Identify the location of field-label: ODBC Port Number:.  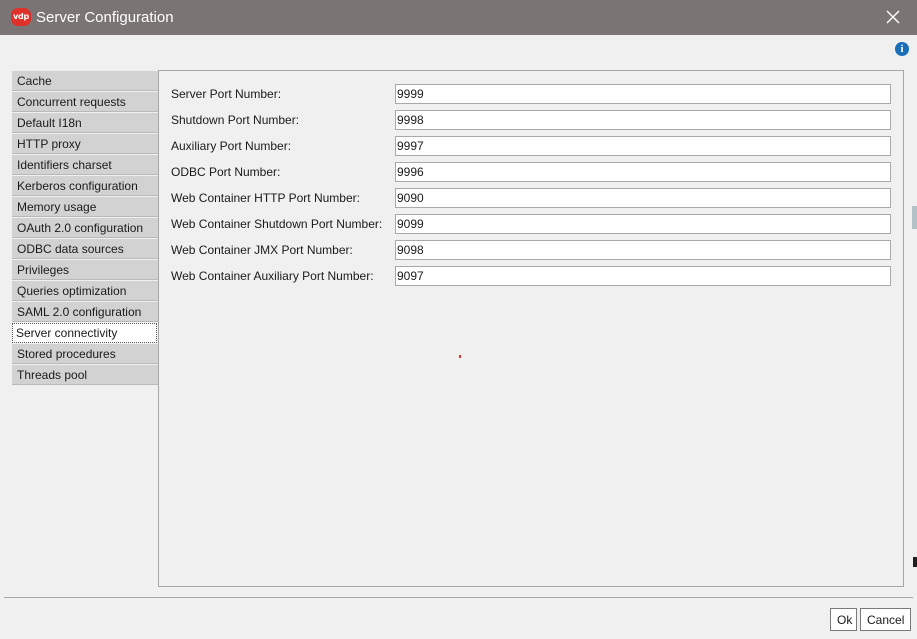
(226, 172).